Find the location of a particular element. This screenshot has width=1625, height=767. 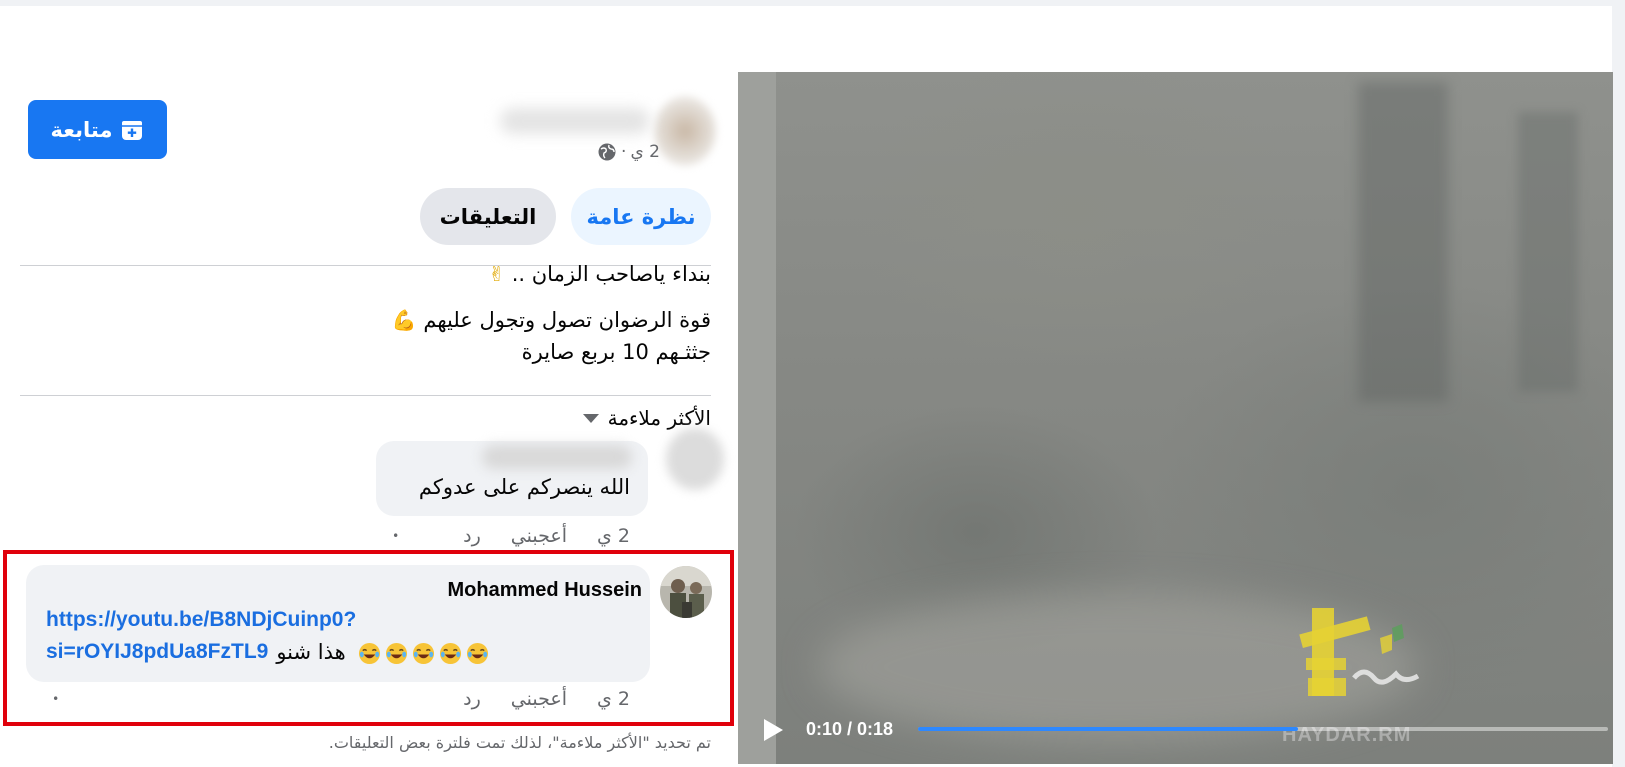

top-strip is located at coordinates (812, 3).